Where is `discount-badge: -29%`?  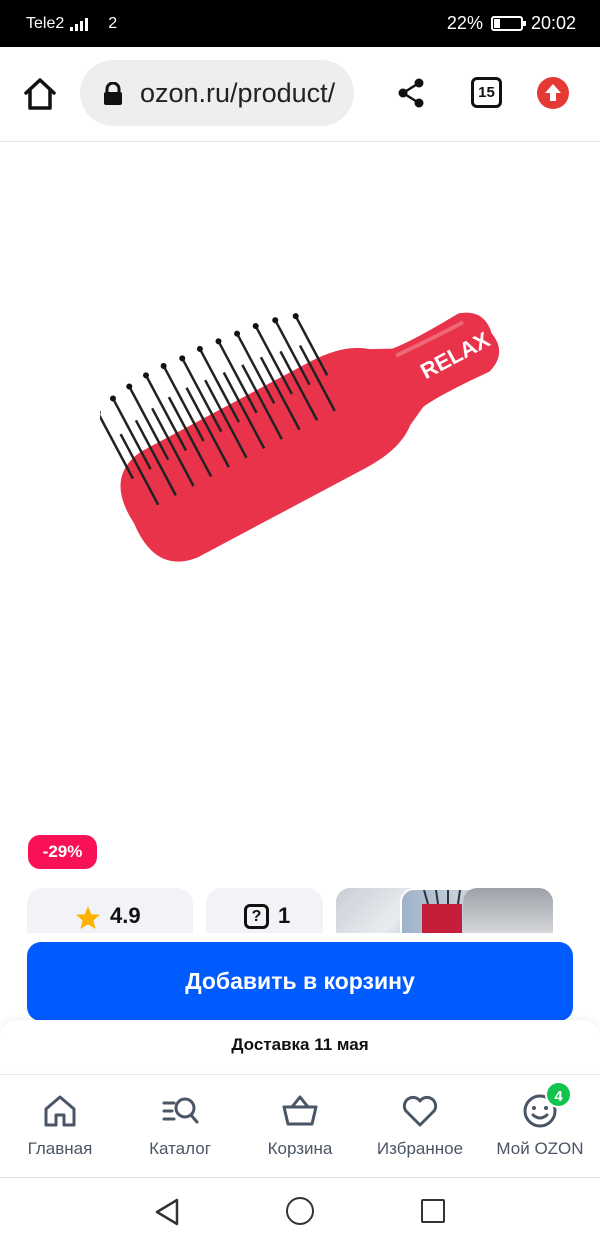
discount-badge: -29% is located at coordinates (62, 852).